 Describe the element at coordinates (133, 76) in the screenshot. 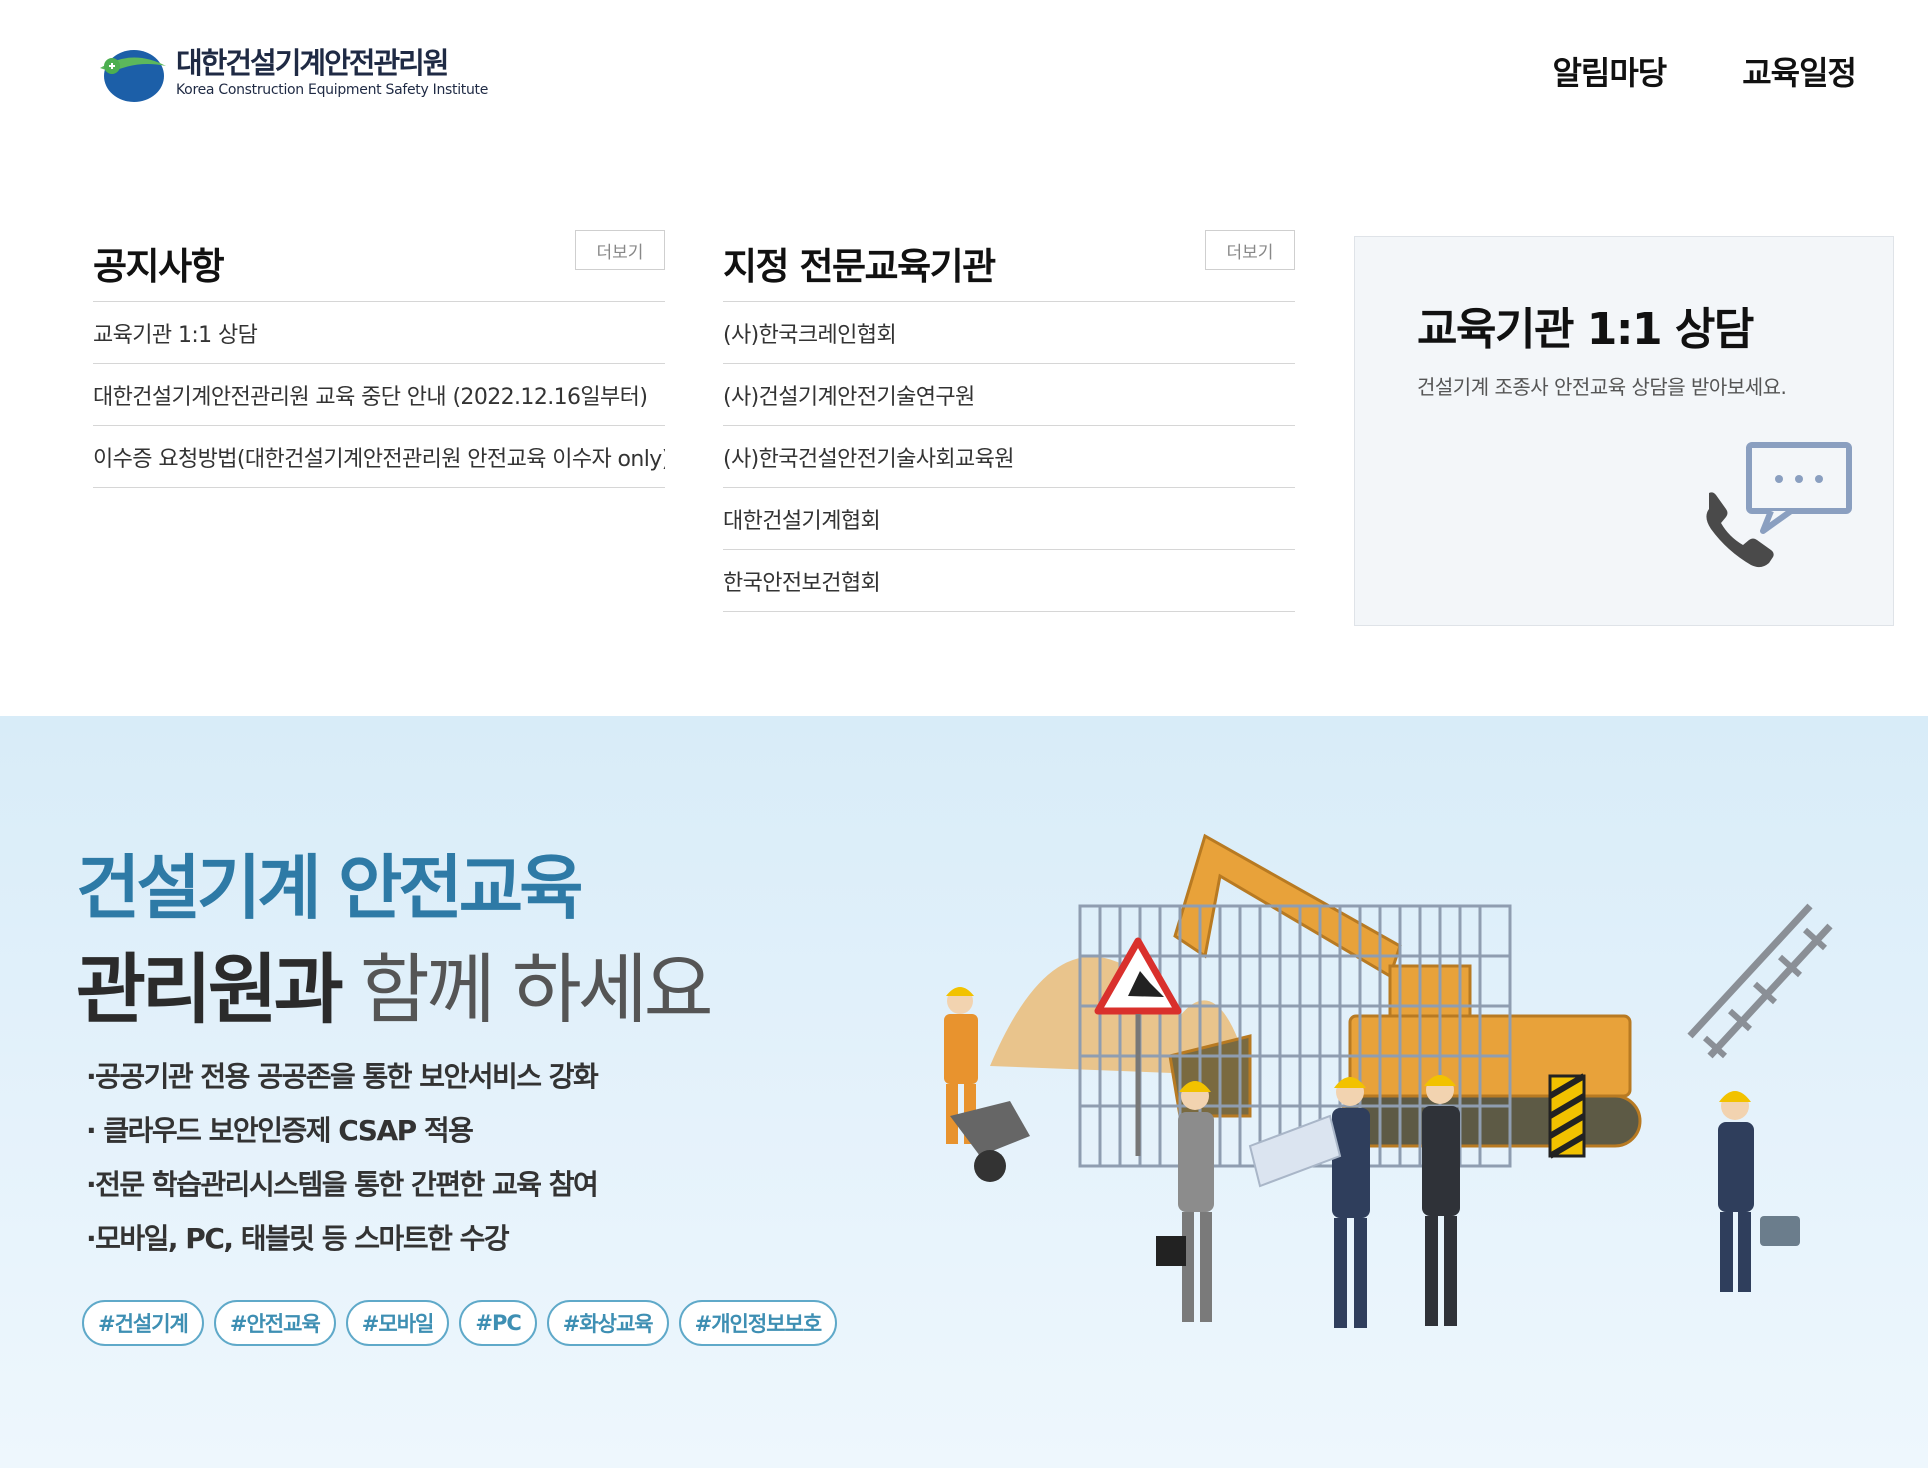

I see `logo-emblem-icon` at that location.